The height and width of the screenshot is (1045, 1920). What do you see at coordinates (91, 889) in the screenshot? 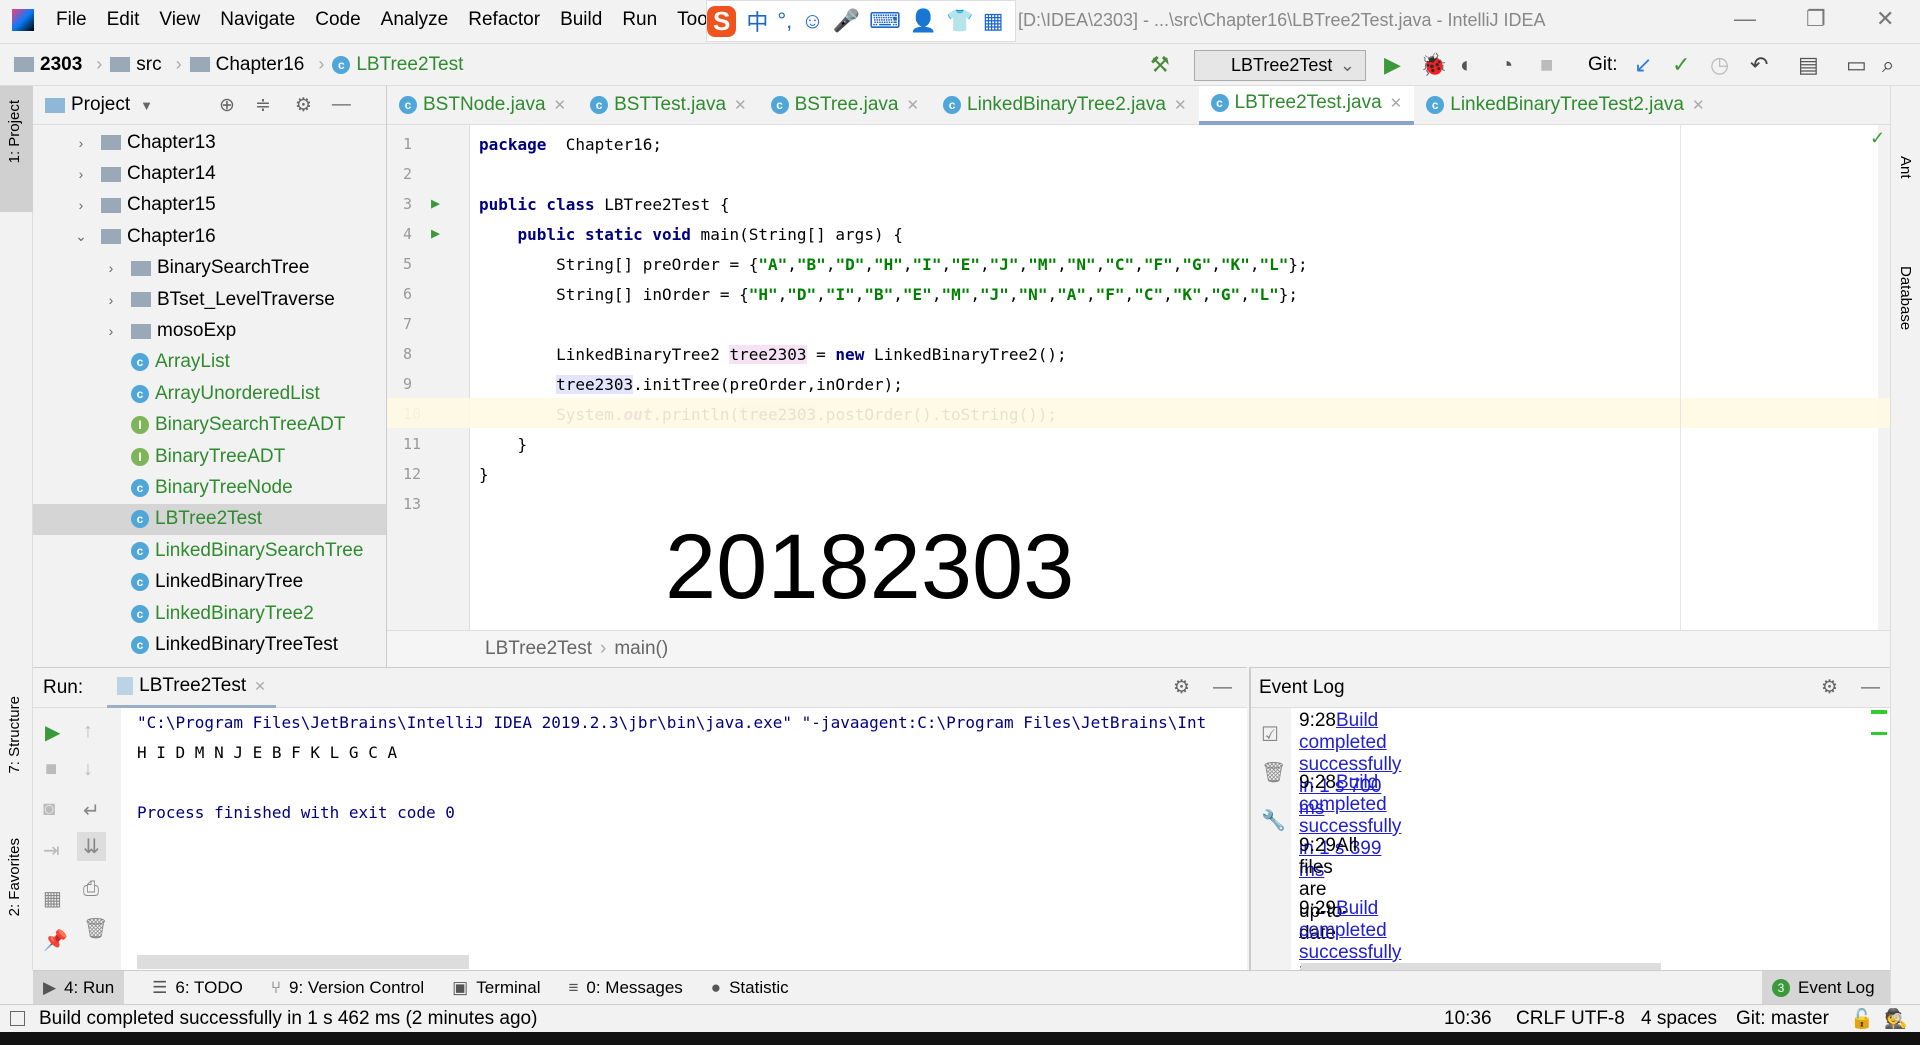
I see `print-icon: ⎙` at bounding box center [91, 889].